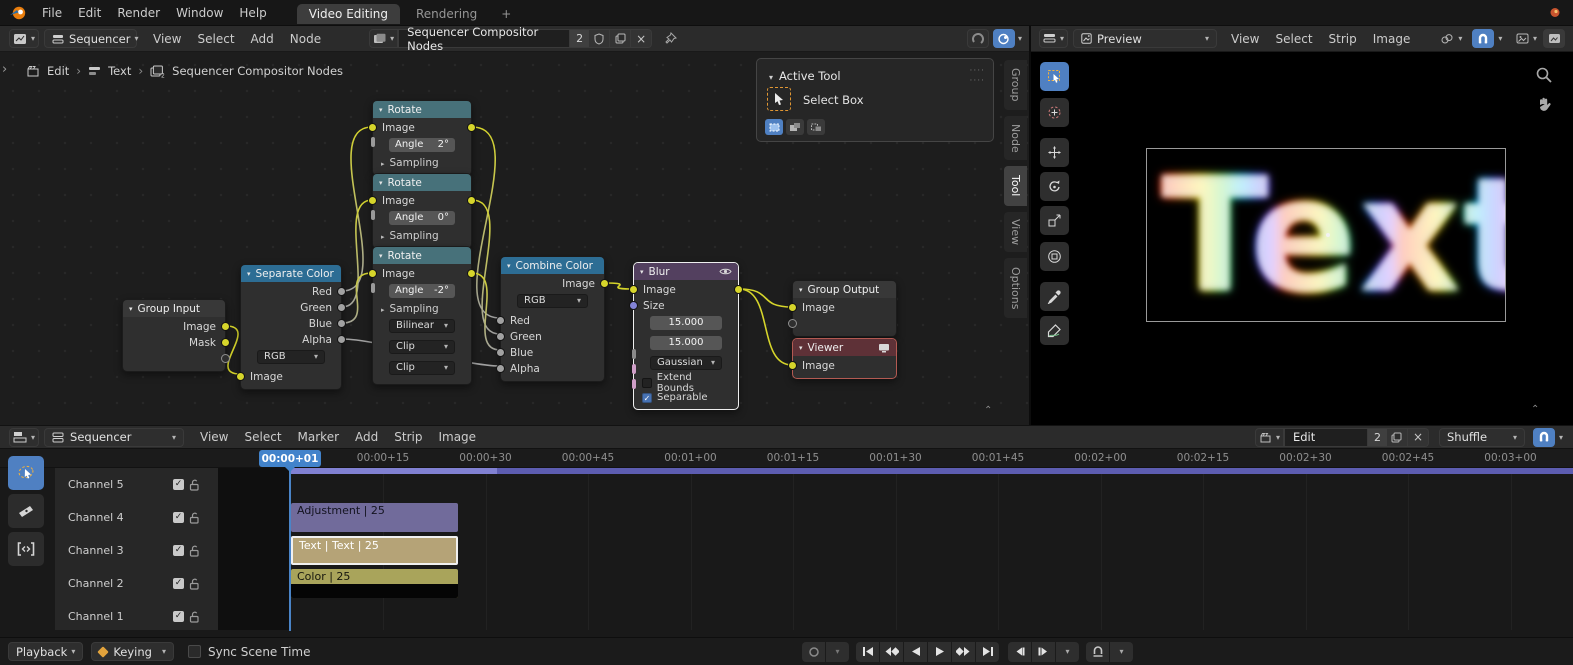  Describe the element at coordinates (600, 38) in the screenshot. I see `fake-user-shield-icon` at that location.